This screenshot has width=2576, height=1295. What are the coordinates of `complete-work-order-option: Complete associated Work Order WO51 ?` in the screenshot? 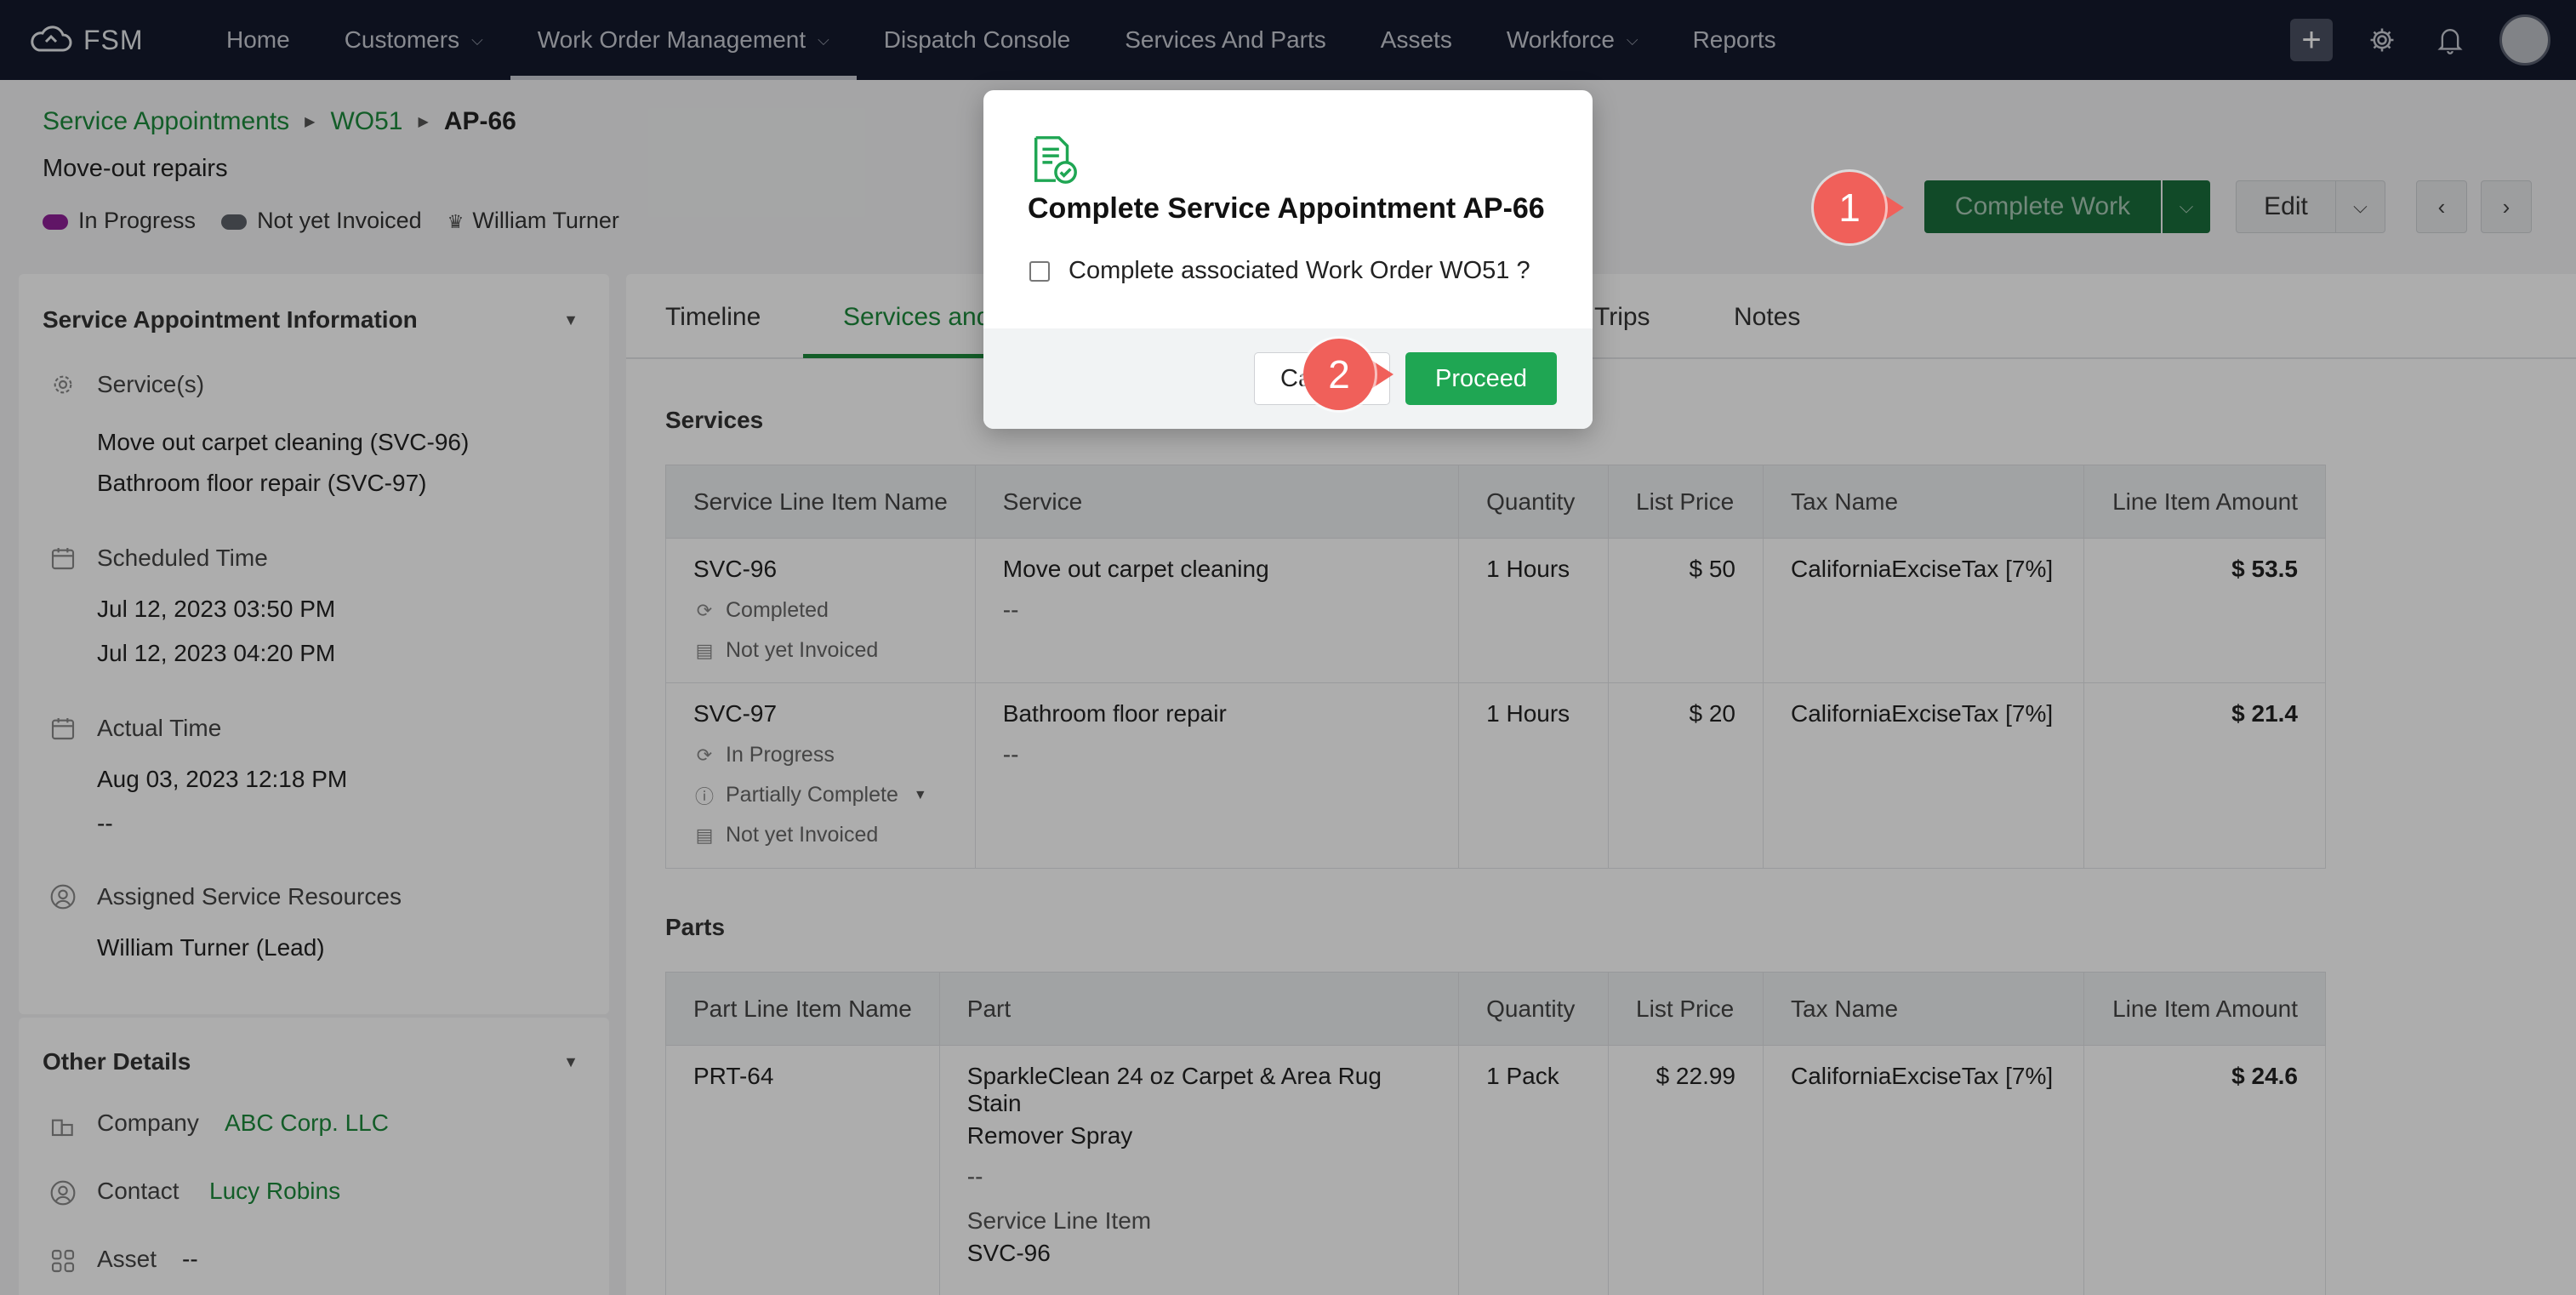 It's located at (1280, 271).